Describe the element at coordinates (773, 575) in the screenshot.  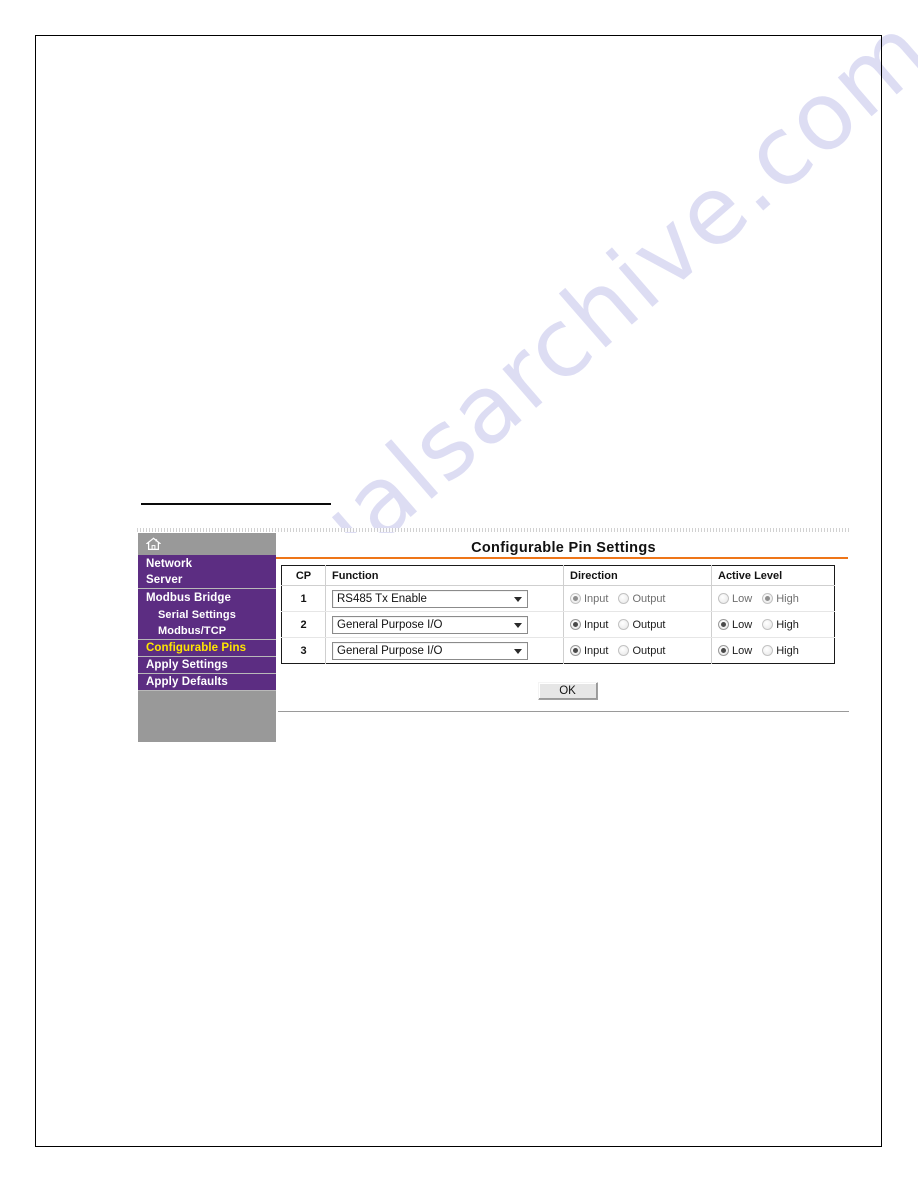
I see `column-header-active-level: Active Level` at that location.